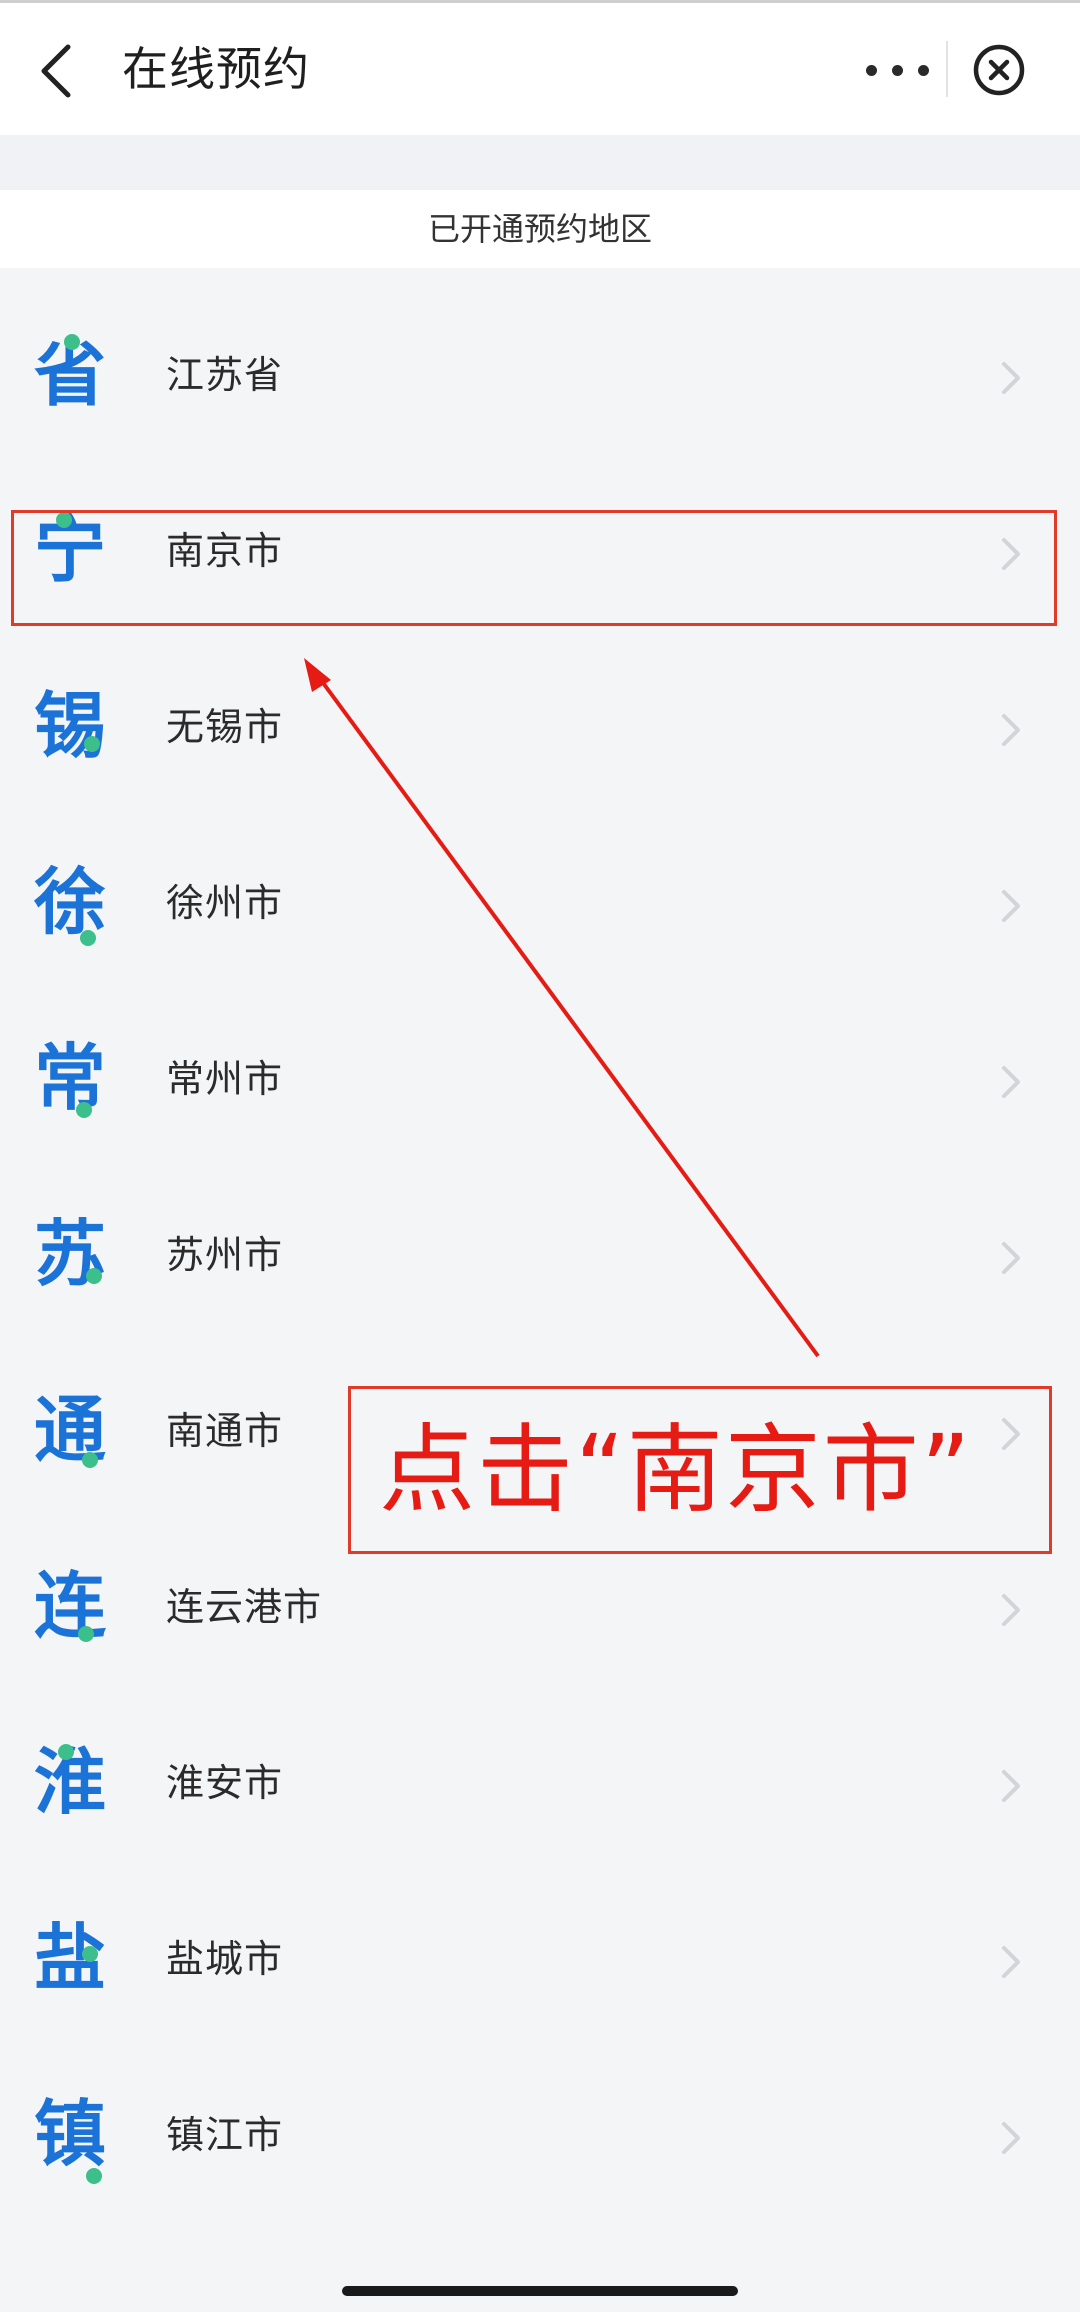  I want to click on annotation-arrow, so click(562, 1008).